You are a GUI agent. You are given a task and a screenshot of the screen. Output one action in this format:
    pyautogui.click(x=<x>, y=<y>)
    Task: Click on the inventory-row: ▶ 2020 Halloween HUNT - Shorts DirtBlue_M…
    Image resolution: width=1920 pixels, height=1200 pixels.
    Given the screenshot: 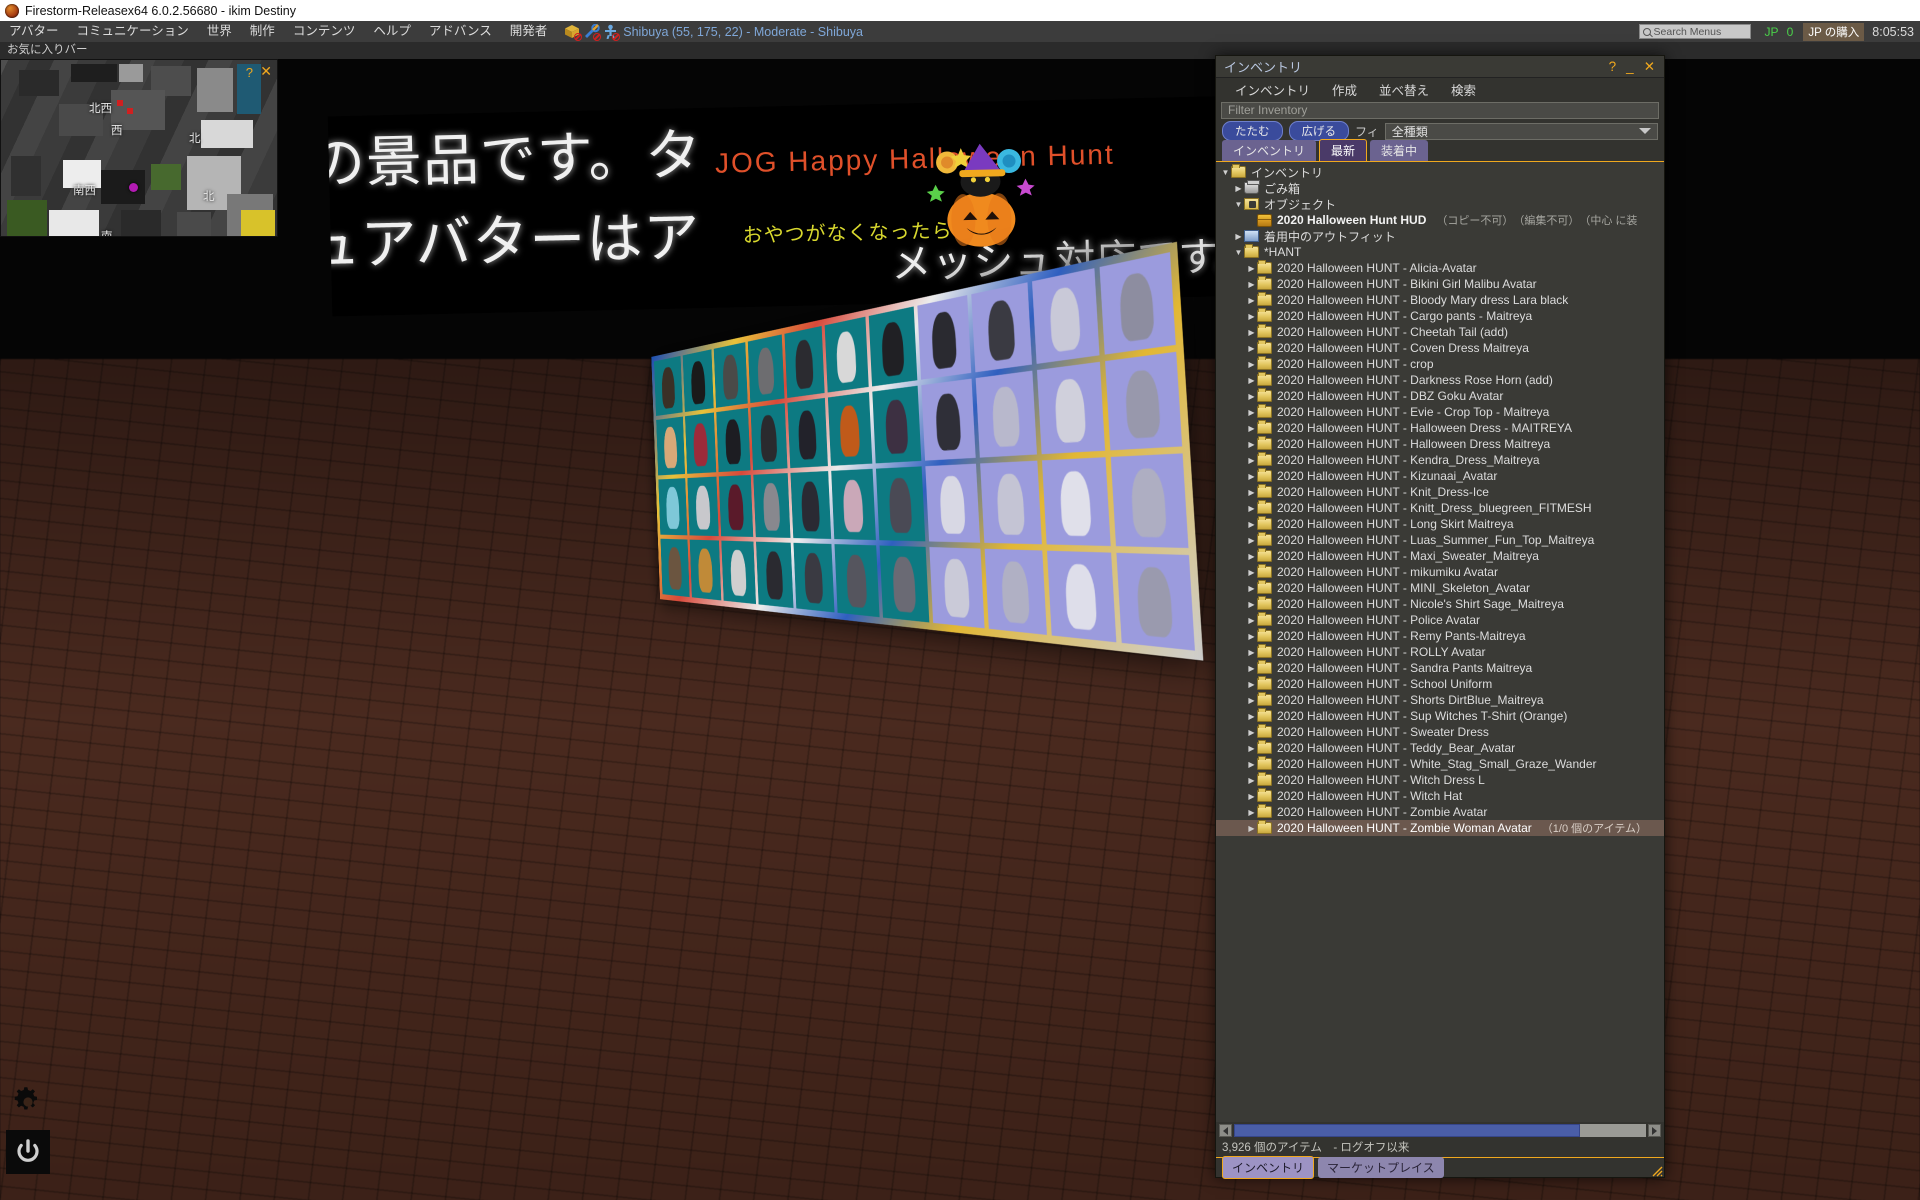 What is the action you would take?
    pyautogui.click(x=1440, y=700)
    